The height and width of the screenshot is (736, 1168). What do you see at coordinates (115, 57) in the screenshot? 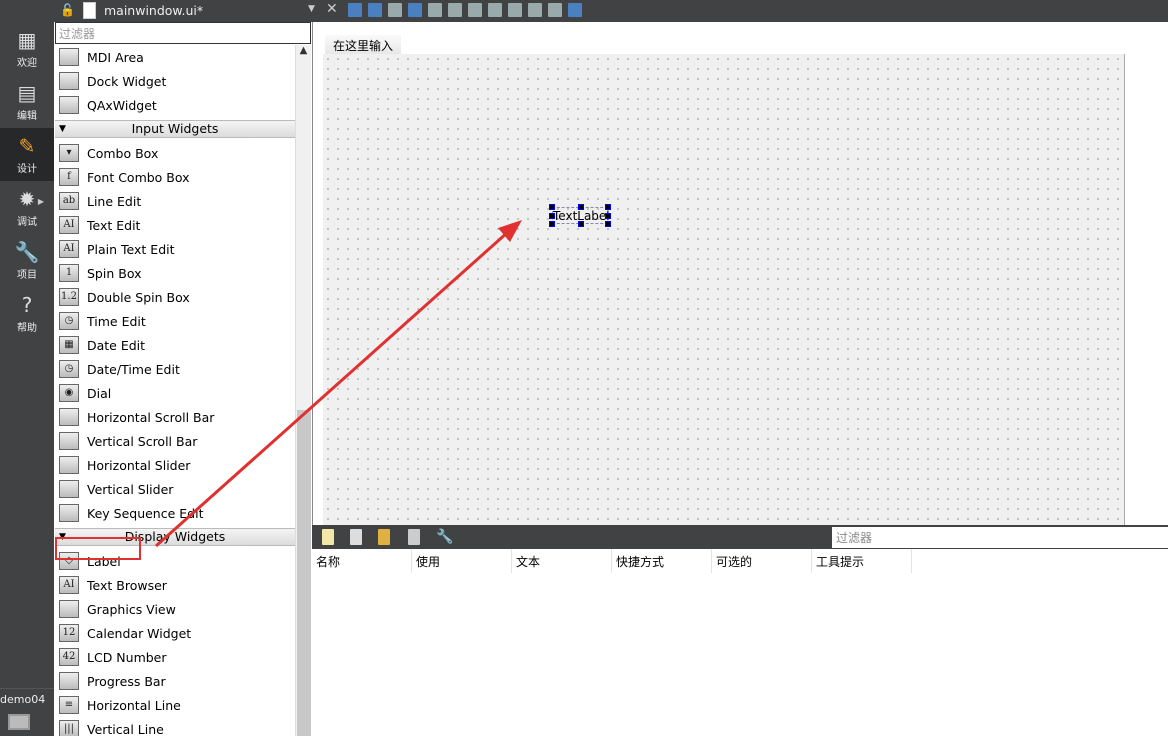
I see `widget-item-label: MDI Area` at bounding box center [115, 57].